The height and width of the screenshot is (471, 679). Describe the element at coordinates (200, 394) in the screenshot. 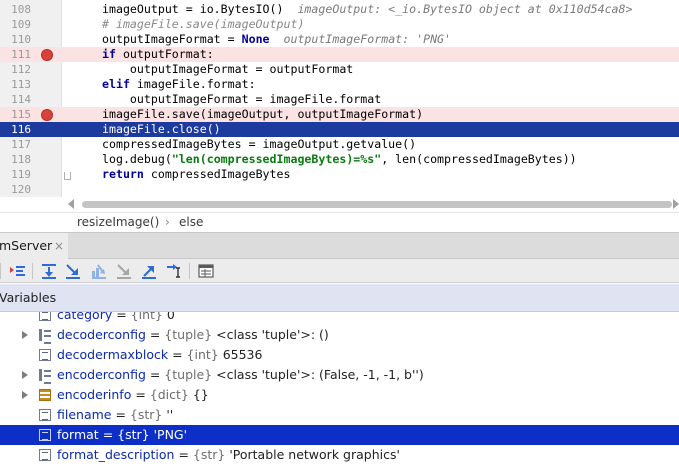

I see `variable-value: {}` at that location.